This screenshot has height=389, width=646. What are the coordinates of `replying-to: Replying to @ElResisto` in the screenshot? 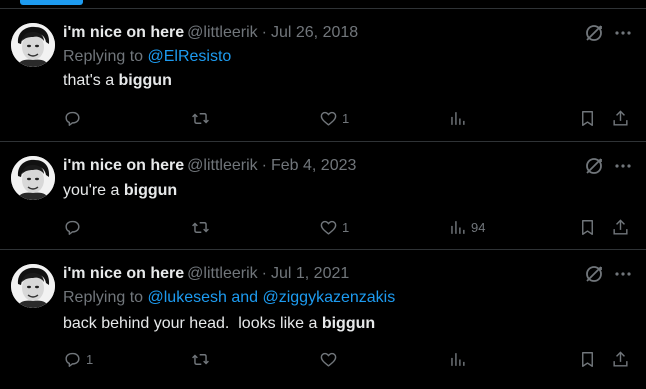 It's located at (147, 57).